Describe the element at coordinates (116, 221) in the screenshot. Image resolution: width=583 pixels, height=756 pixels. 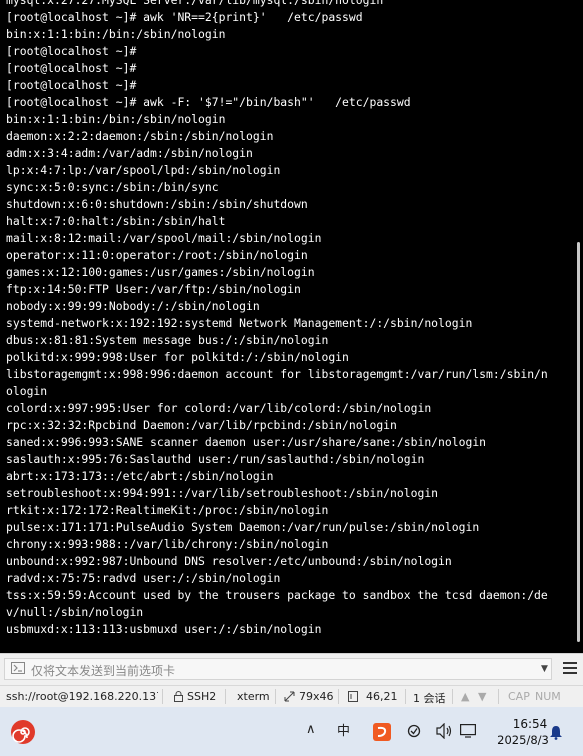
I see `terminal-line: halt:x:7:0:halt:/sbin:/sbin/halt` at that location.